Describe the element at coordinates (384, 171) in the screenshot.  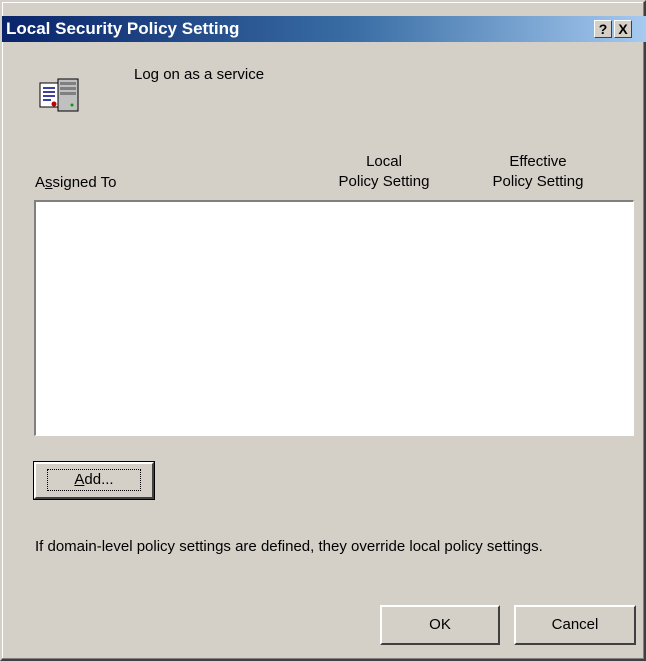
I see `column-header-local-policy: Local Policy Setting` at that location.